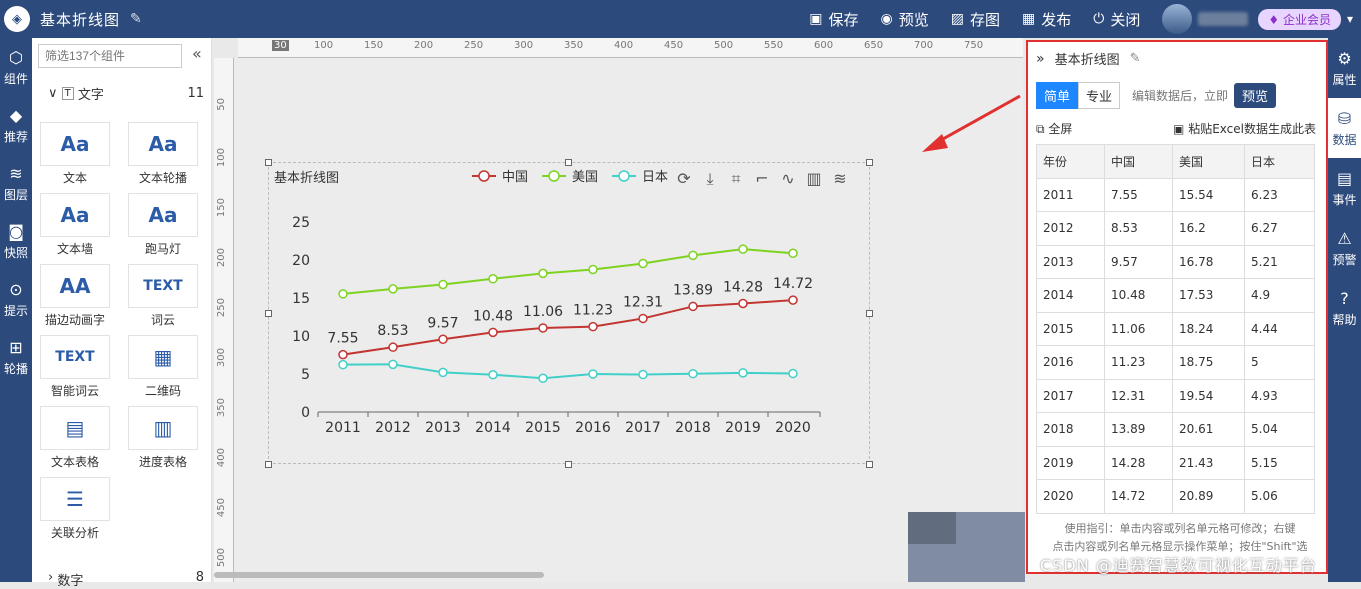 The image size is (1361, 589). What do you see at coordinates (1177, 19) in the screenshot?
I see `avatar` at bounding box center [1177, 19].